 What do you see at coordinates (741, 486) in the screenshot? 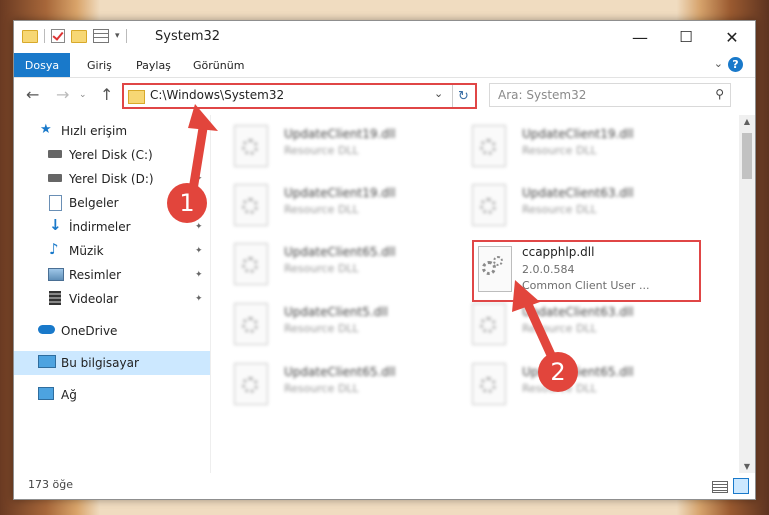
I see `large-icons-view-icon` at bounding box center [741, 486].